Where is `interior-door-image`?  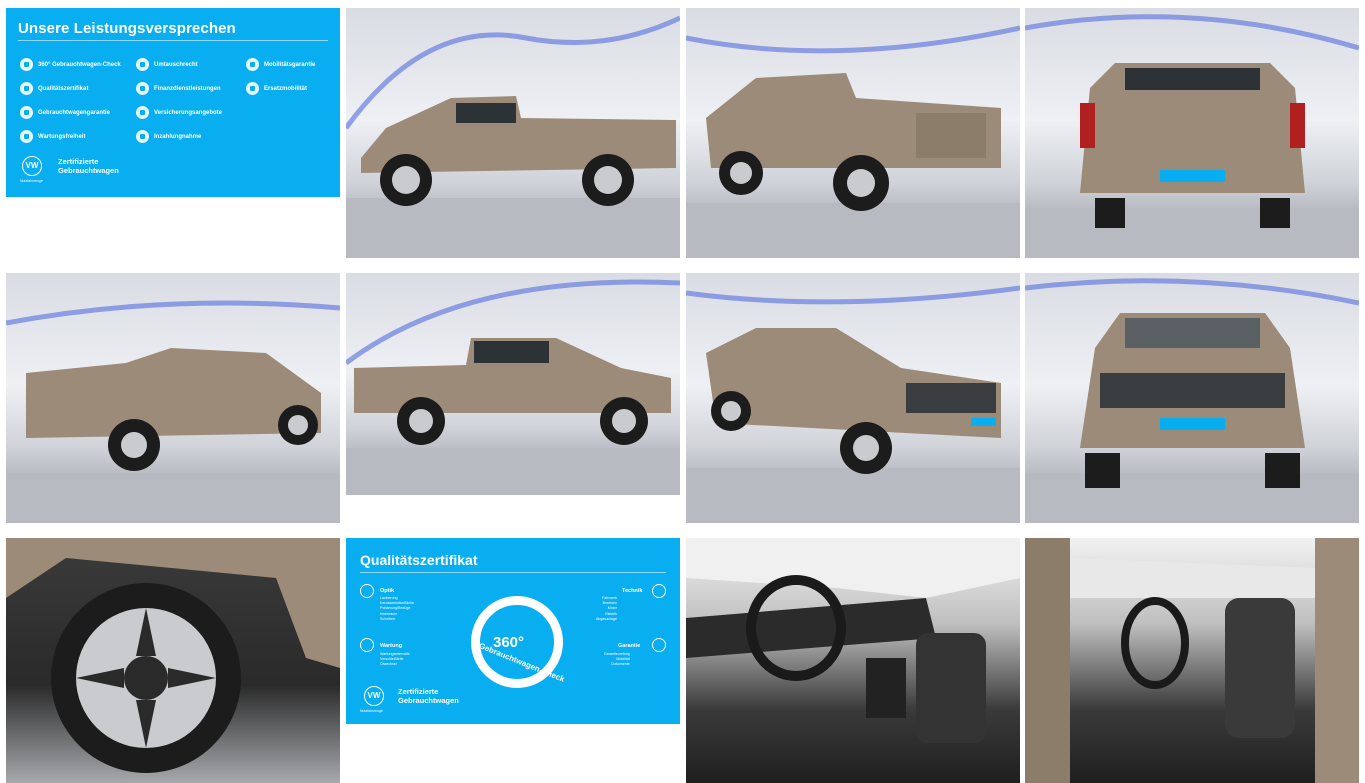
interior-door-image is located at coordinates (1192, 660).